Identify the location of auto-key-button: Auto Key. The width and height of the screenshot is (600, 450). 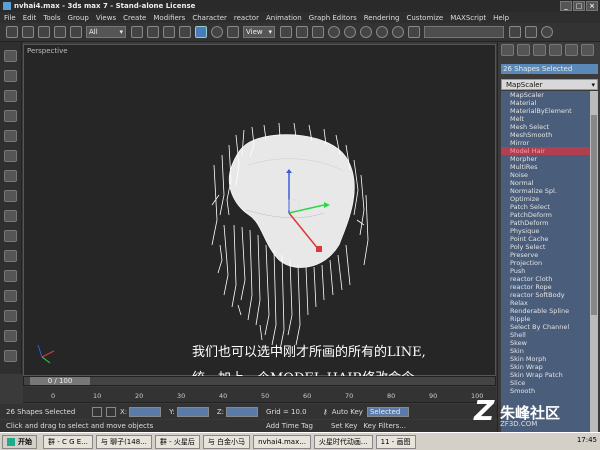
(347, 412).